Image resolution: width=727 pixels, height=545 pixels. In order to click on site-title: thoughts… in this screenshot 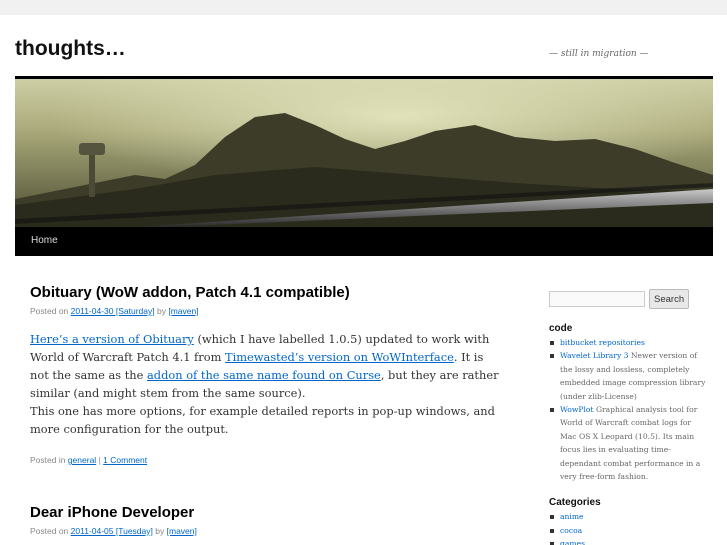, I will do `click(70, 49)`.